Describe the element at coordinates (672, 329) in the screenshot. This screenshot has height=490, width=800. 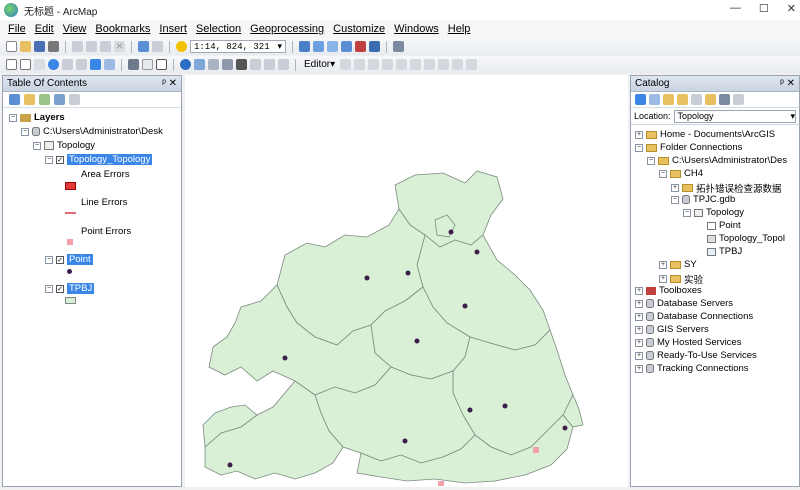
I see `catalog-item-gis-servers: + GIS Servers` at that location.